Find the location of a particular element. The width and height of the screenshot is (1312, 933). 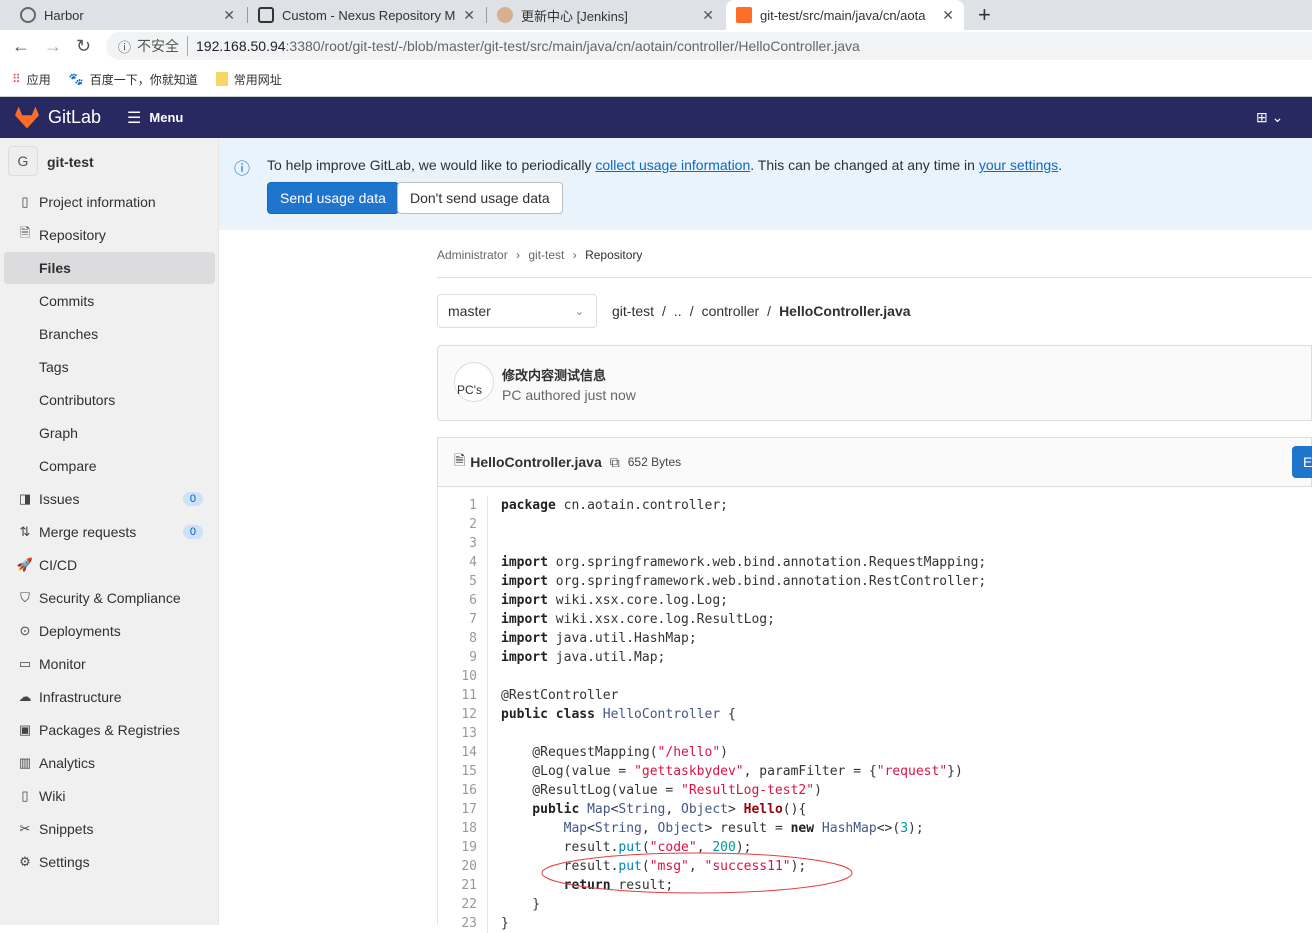

project-avatar: G is located at coordinates (23, 161).